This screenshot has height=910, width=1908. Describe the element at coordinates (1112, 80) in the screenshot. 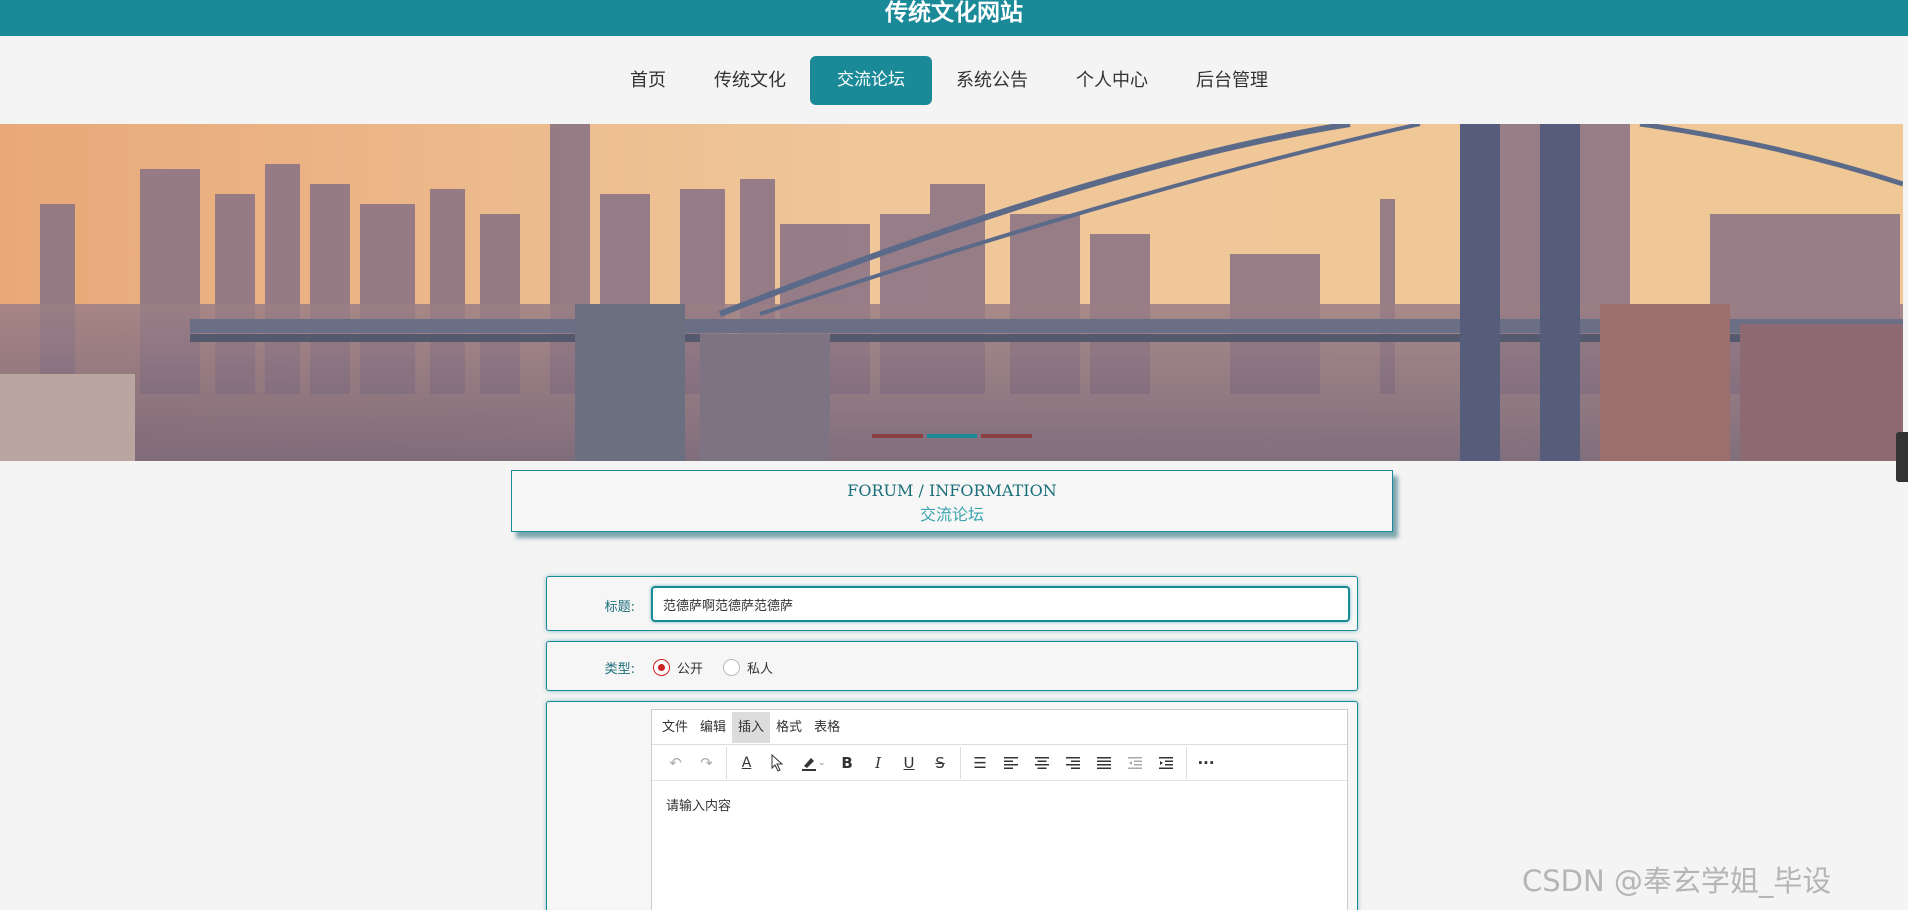

I see `nav-item-personal-center: 个人中心` at that location.